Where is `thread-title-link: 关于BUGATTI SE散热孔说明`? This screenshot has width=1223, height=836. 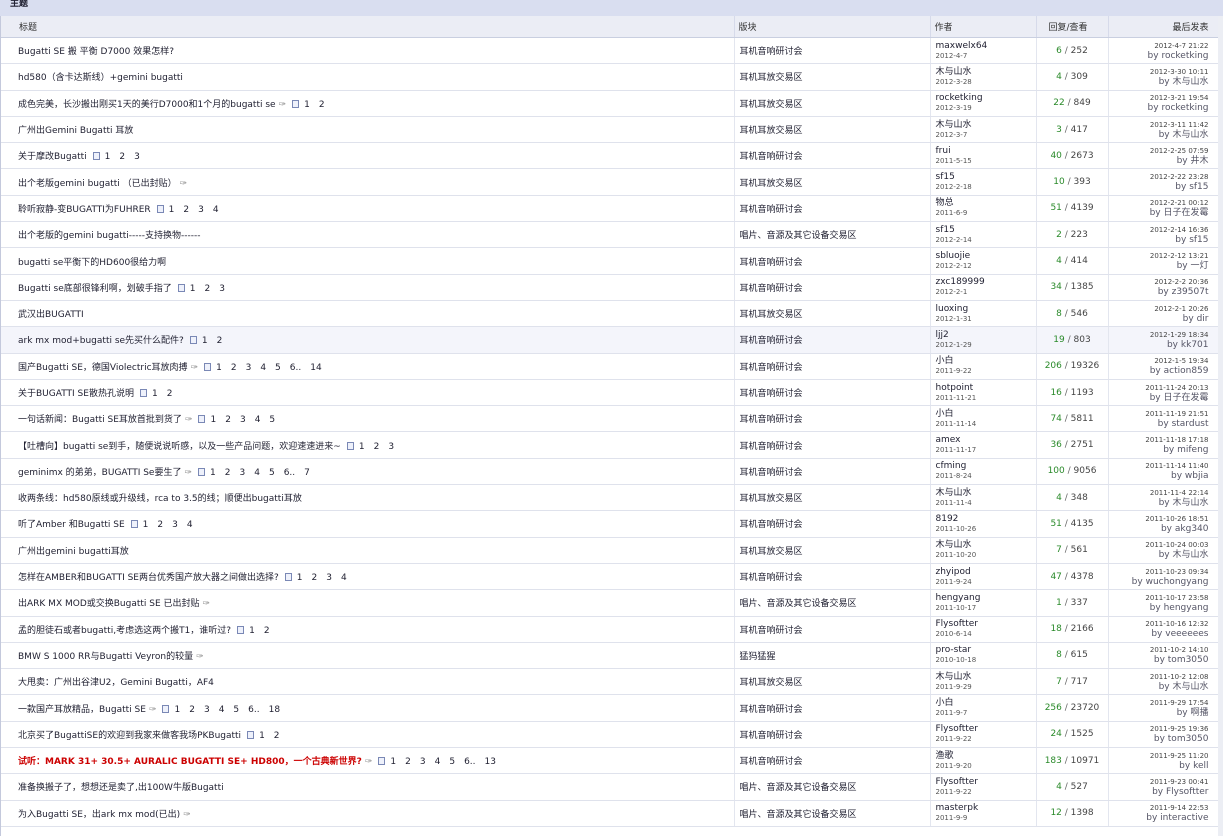
thread-title-link: 关于BUGATTI SE散热孔说明 is located at coordinates (76, 394).